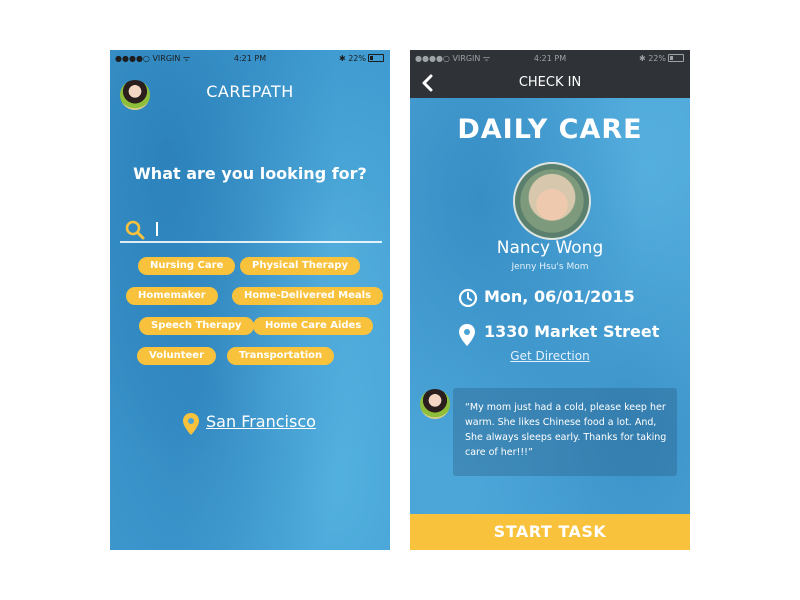 This screenshot has height=600, width=800. What do you see at coordinates (559, 296) in the screenshot?
I see `date-text: Mon, 06/01/2015` at bounding box center [559, 296].